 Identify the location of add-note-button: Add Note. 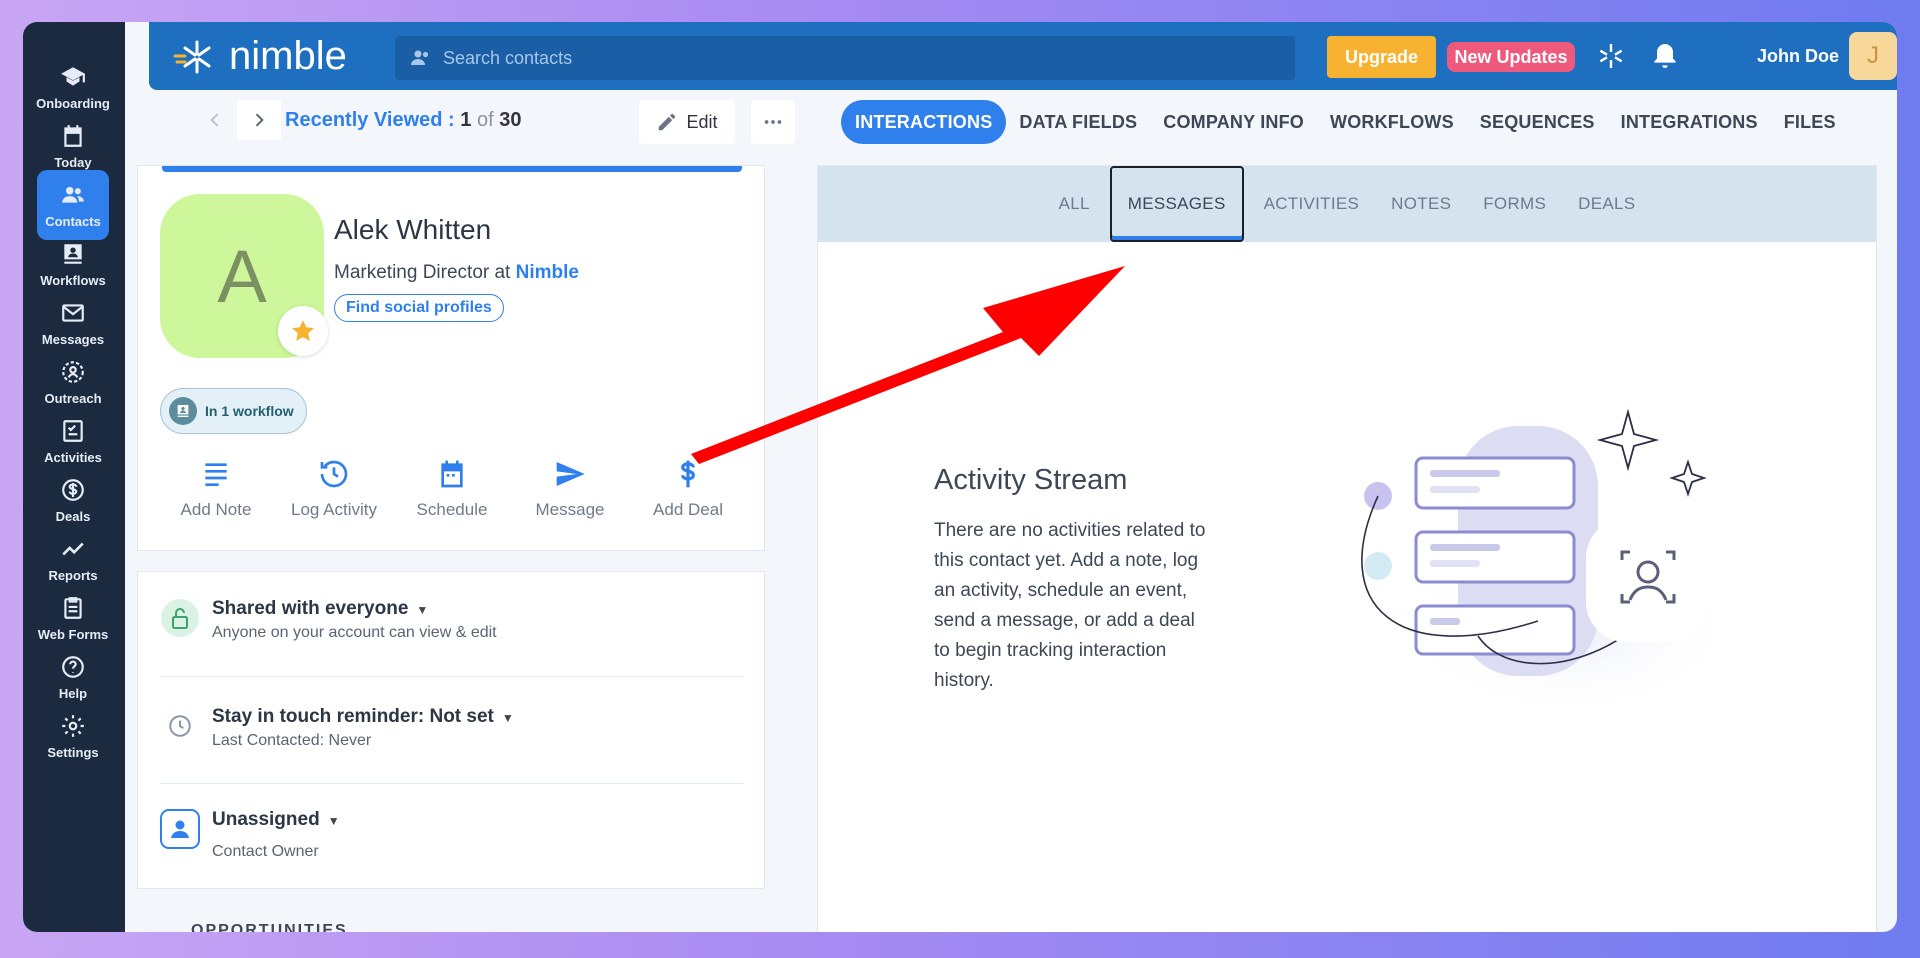
(216, 489).